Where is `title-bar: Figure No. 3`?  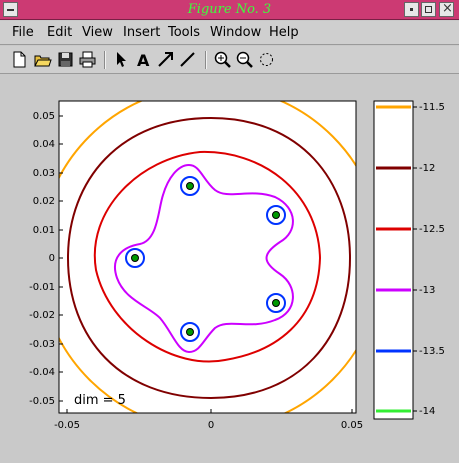
title-bar: Figure No. 3 is located at coordinates (229, 10).